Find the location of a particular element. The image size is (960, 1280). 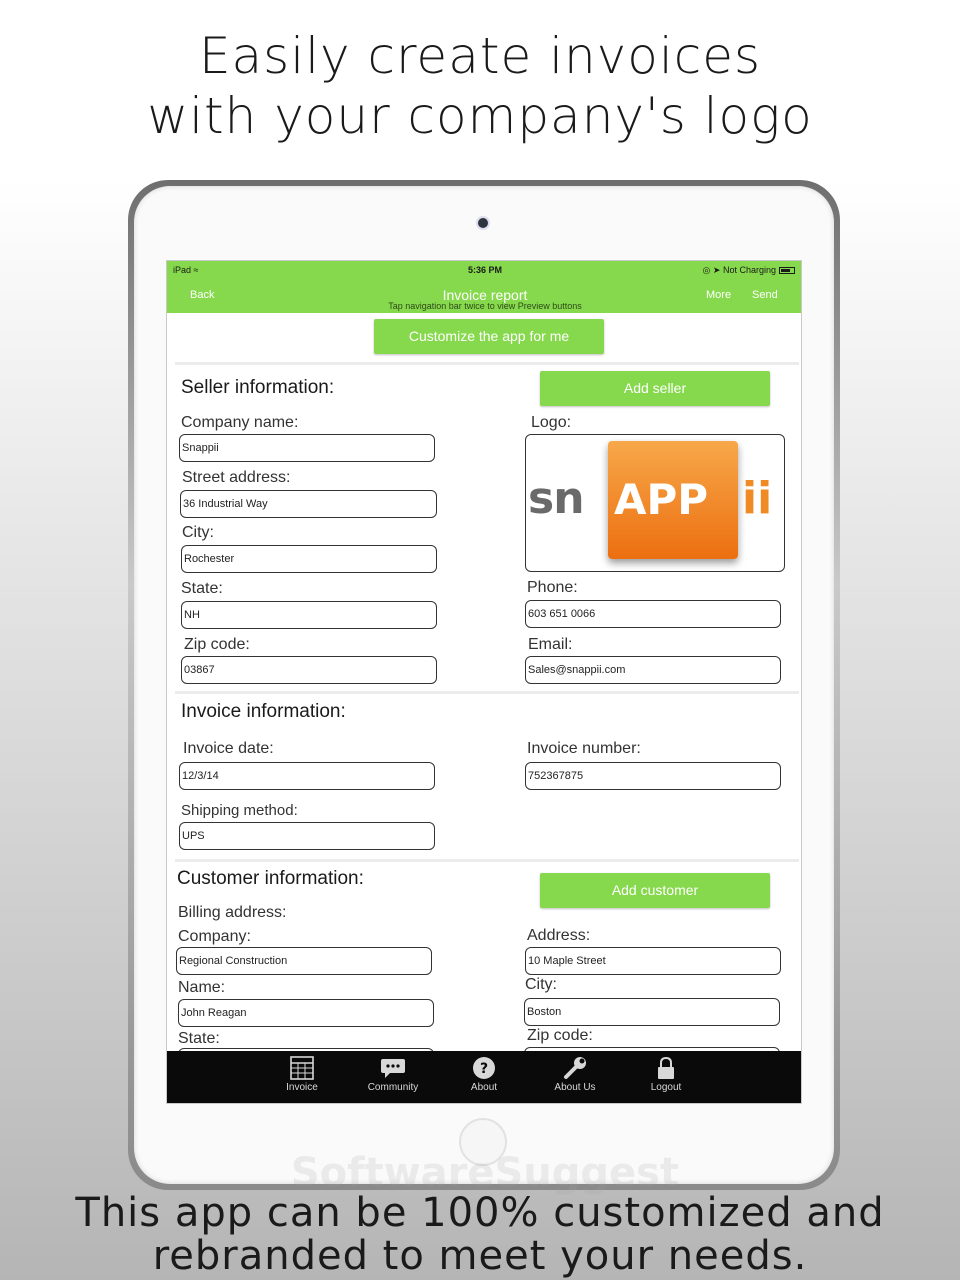

battery-icon is located at coordinates (787, 271).